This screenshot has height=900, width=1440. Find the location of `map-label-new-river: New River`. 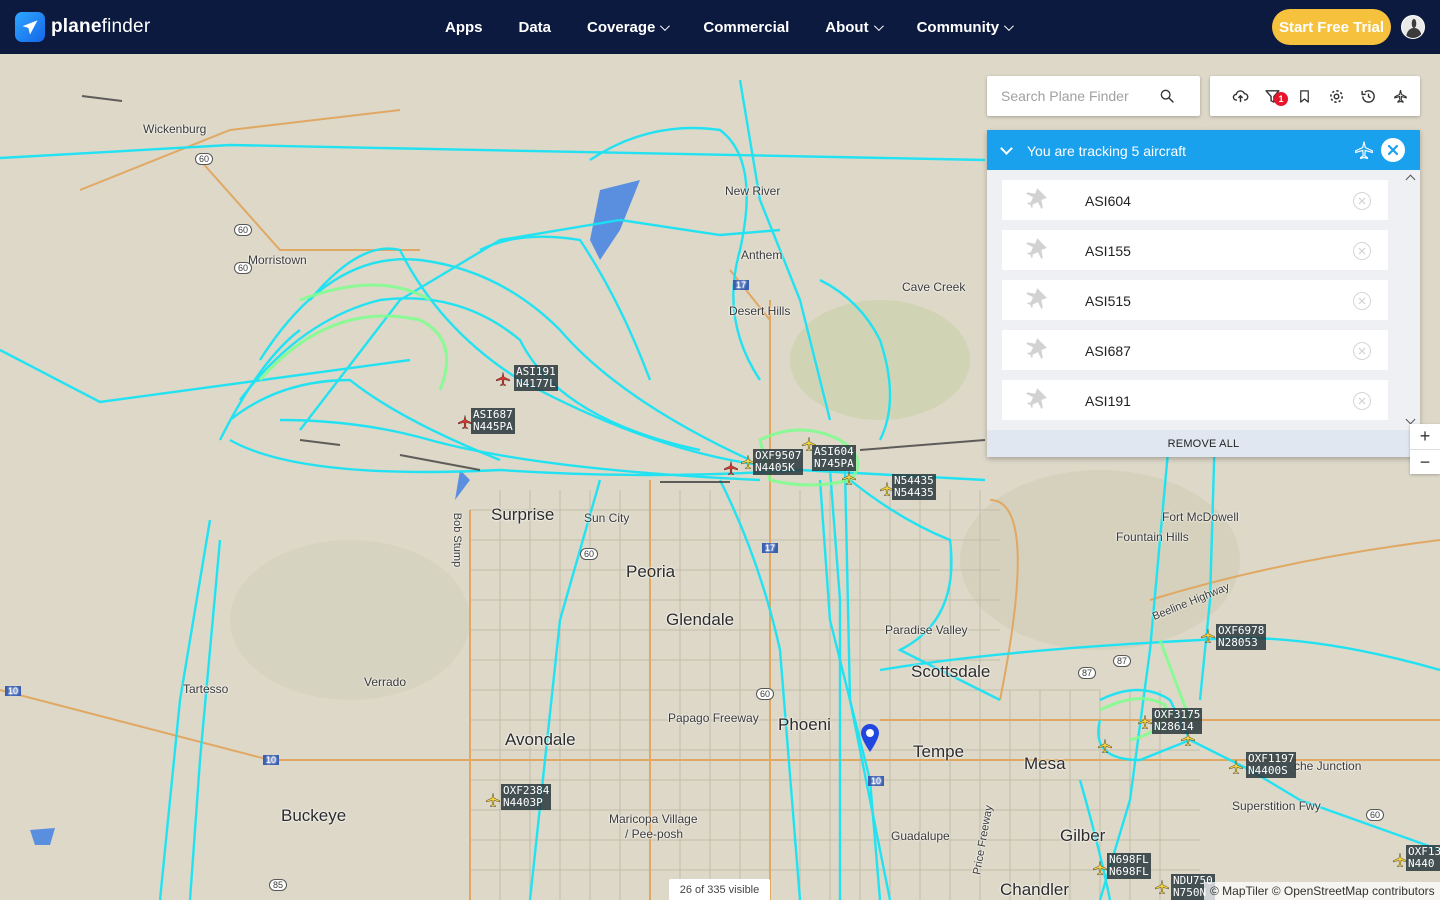

map-label-new-river: New River is located at coordinates (753, 191).